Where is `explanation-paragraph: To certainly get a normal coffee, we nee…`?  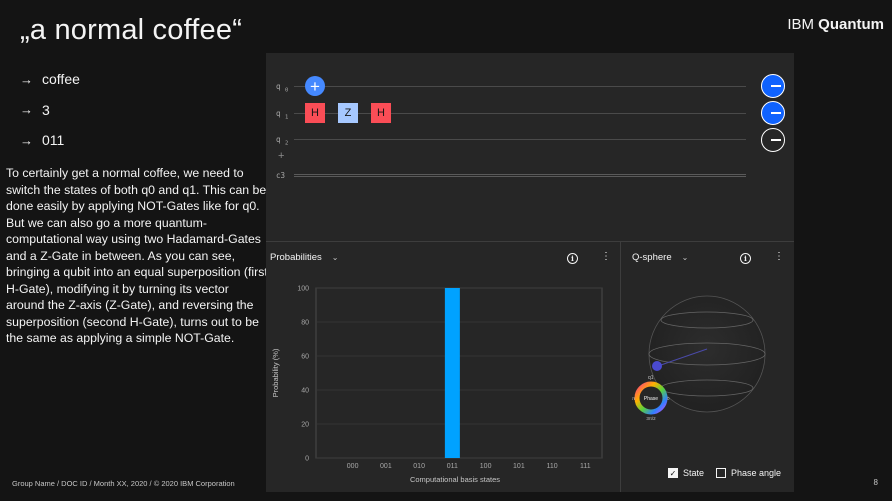
explanation-paragraph: To certainly get a normal coffee, we nee… is located at coordinates (137, 255).